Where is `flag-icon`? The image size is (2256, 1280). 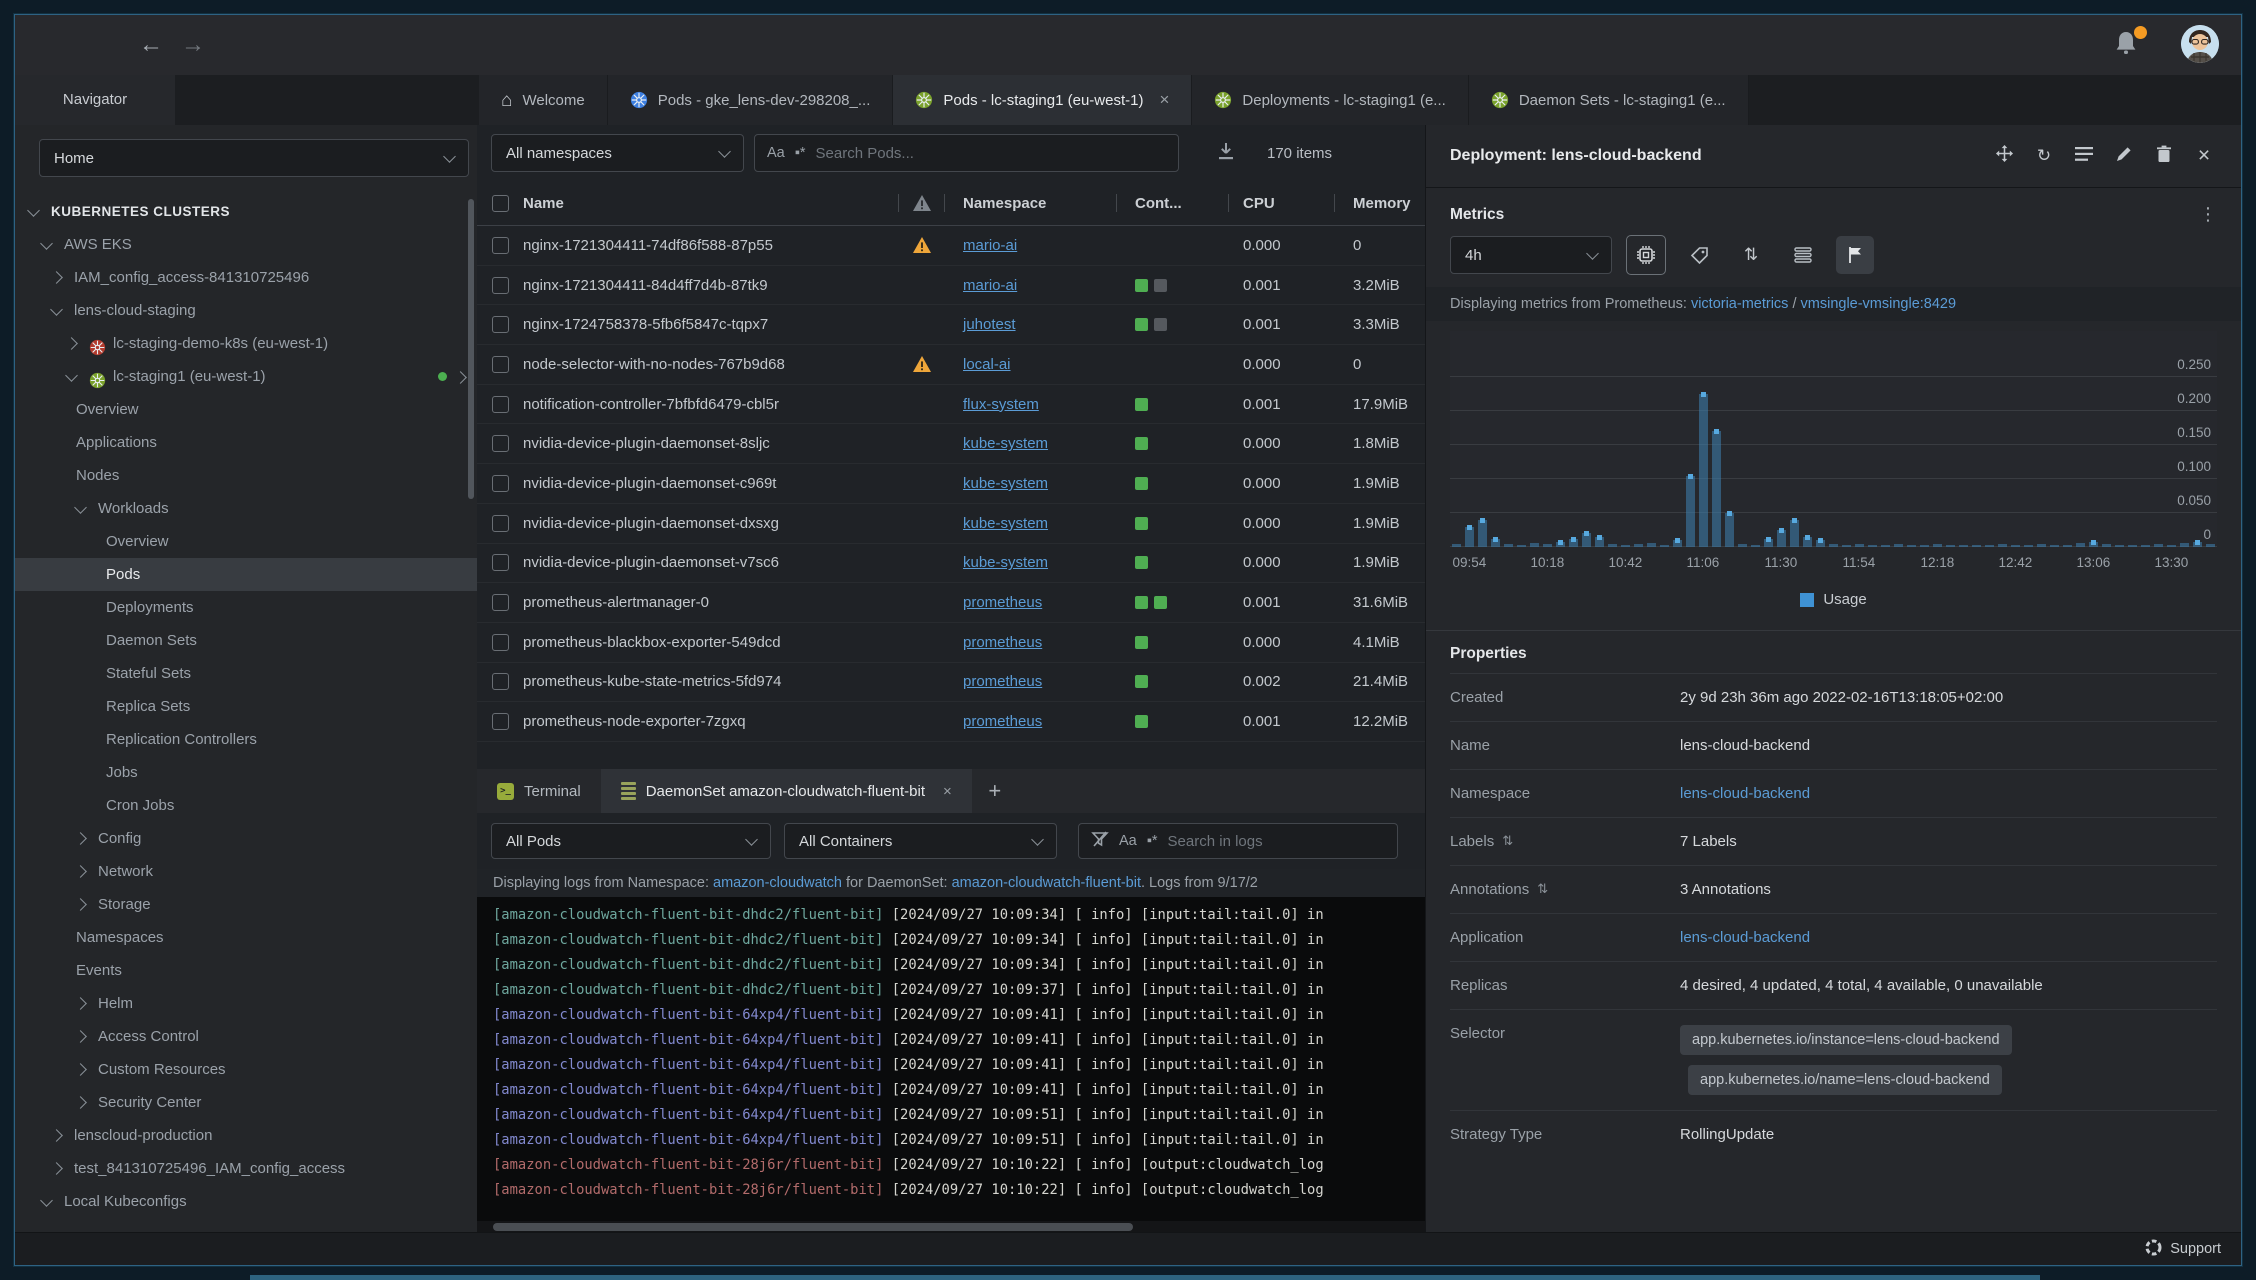 flag-icon is located at coordinates (1855, 255).